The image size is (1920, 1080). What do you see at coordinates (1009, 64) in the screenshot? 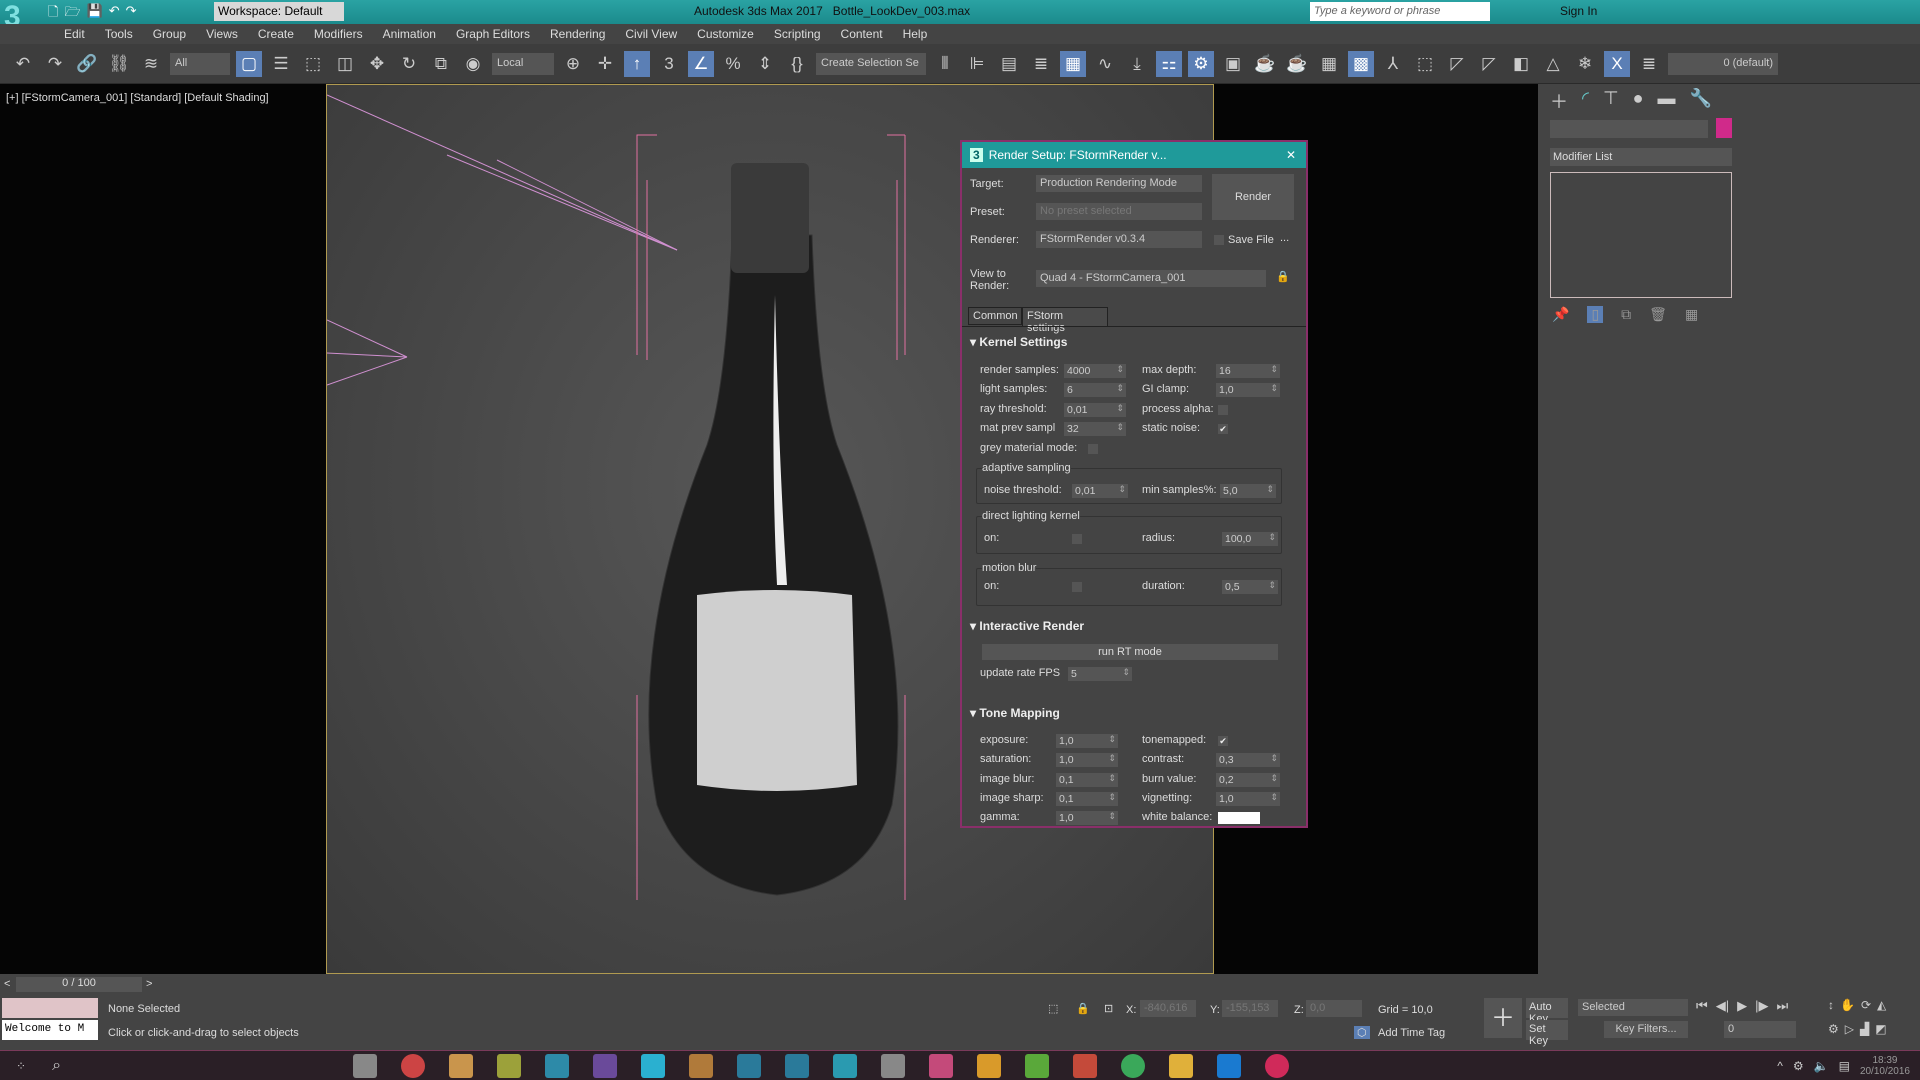
I see `scene-explorer-icon: ▤` at bounding box center [1009, 64].